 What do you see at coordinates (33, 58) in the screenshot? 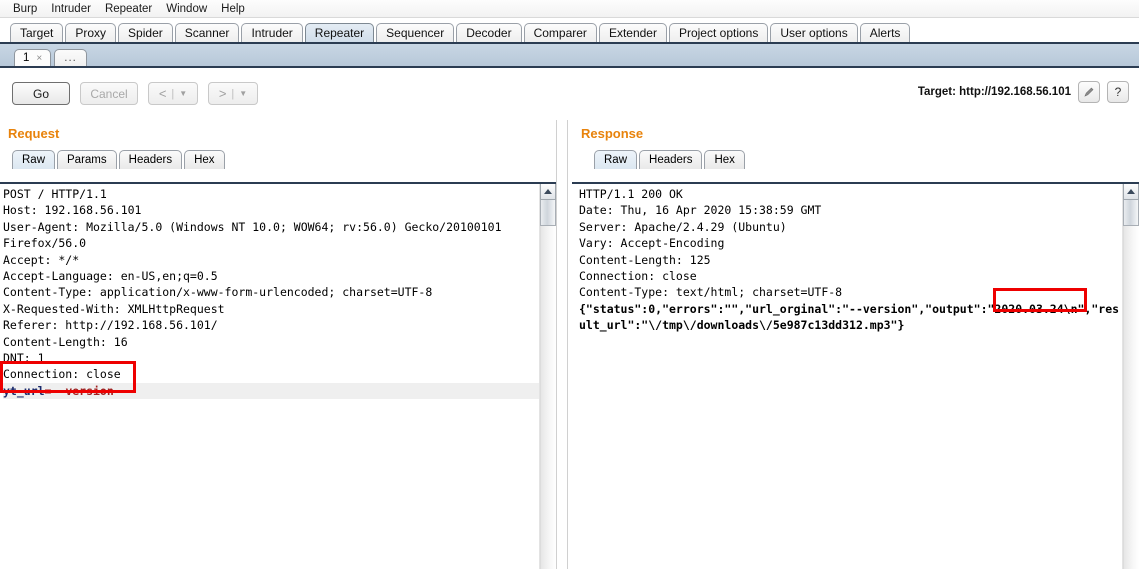
I see `repeater-tab-1: 1 ×` at bounding box center [33, 58].